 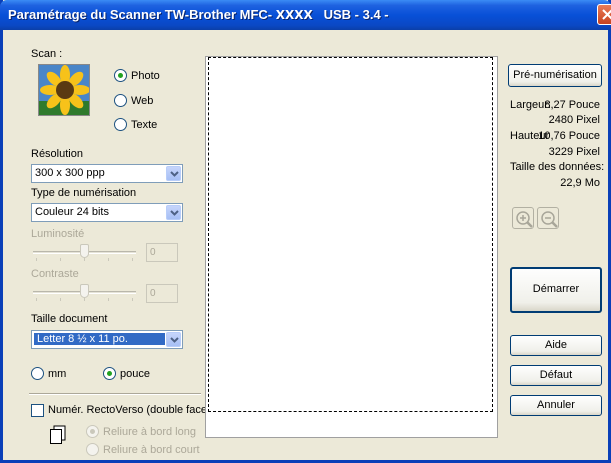 I want to click on radio-label: Reliure à bord long, so click(x=149, y=431).